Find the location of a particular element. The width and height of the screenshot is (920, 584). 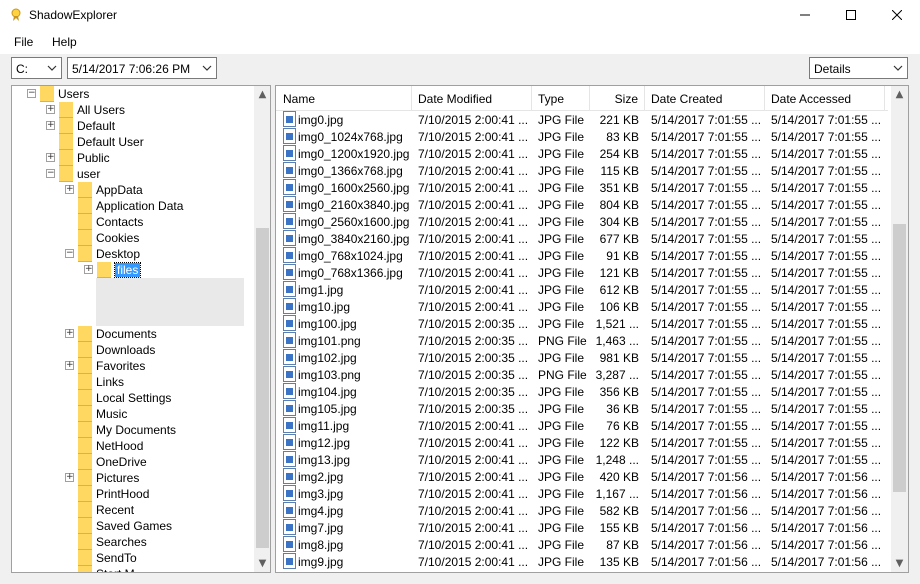

column-header-type: Type is located at coordinates (561, 98).